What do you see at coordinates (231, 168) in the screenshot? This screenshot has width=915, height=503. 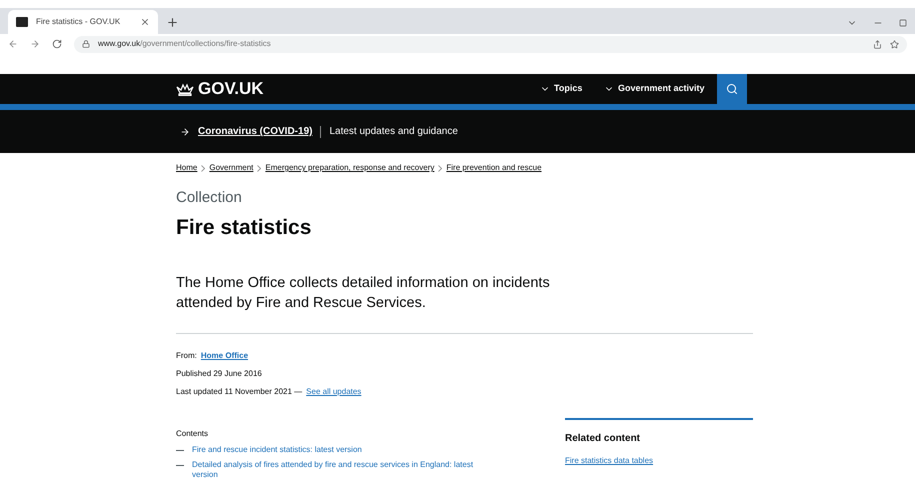 I see `breadcrumb-link: Government` at bounding box center [231, 168].